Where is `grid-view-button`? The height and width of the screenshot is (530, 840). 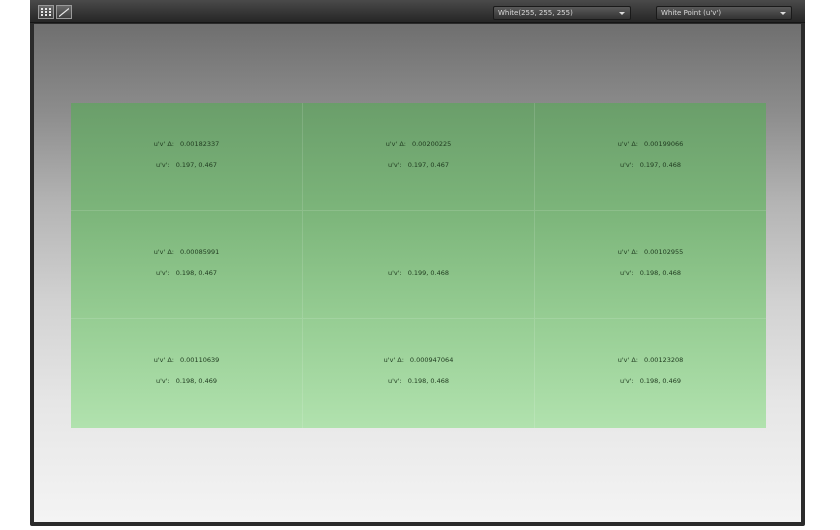
grid-view-button is located at coordinates (46, 12).